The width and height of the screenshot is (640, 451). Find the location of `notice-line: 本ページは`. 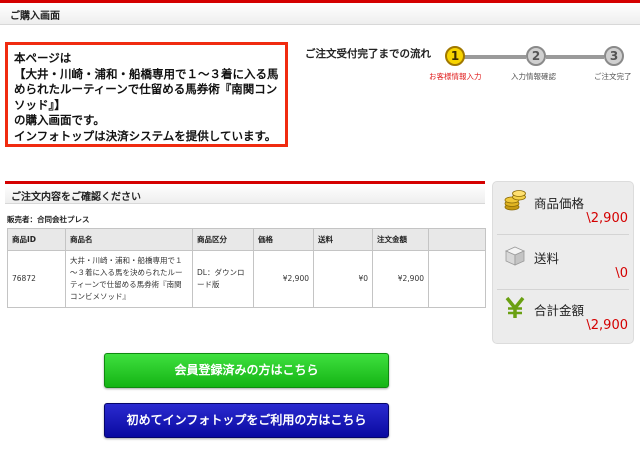

notice-line: 本ページは is located at coordinates (43, 58).